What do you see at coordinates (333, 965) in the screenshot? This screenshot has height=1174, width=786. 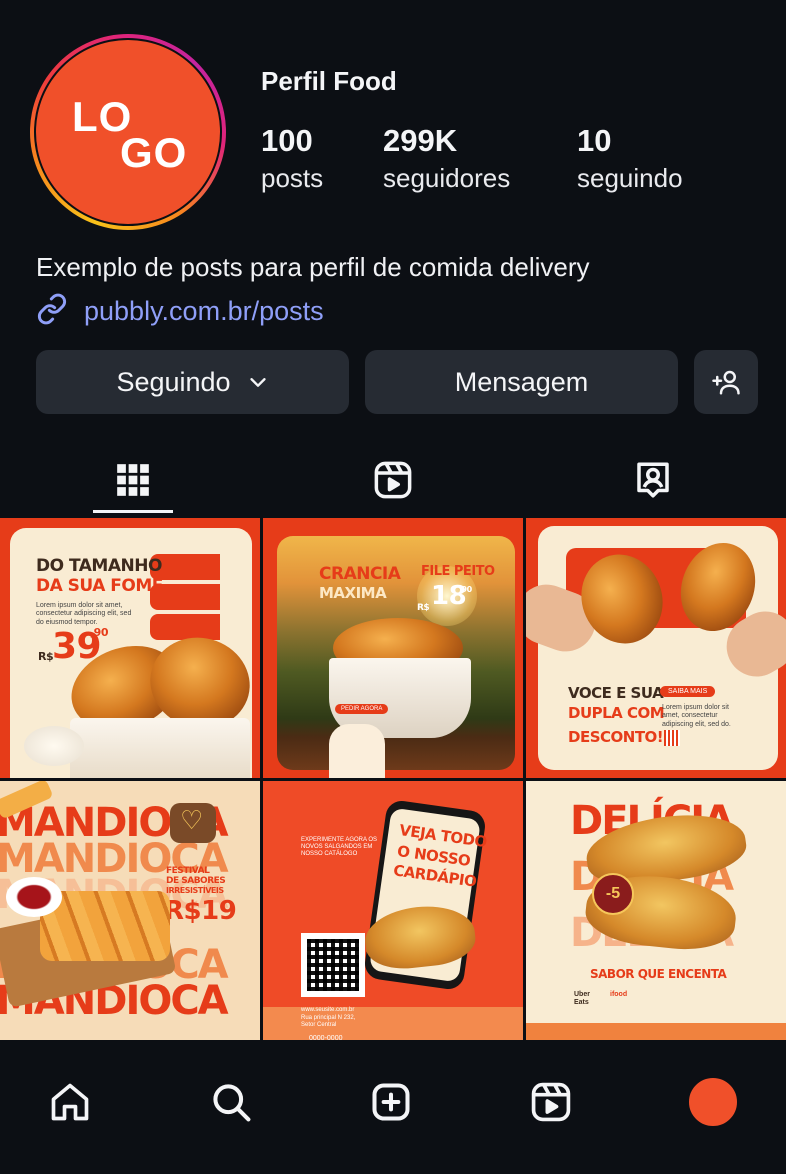 I see `qr-code-image` at bounding box center [333, 965].